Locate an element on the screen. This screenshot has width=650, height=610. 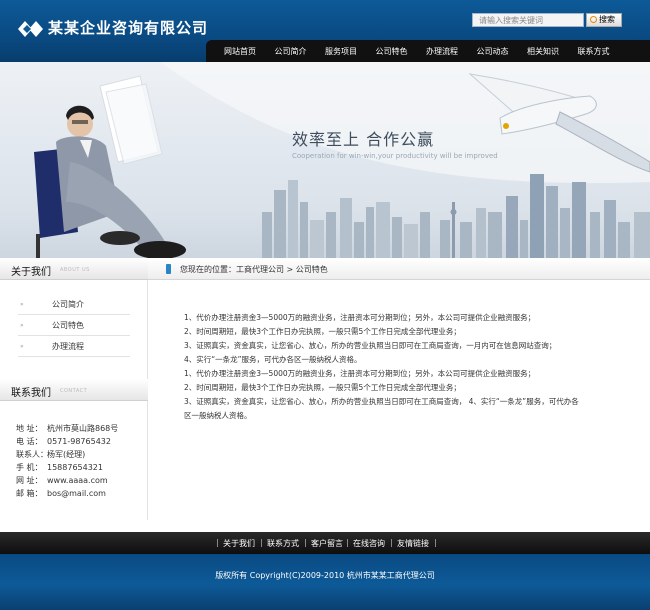
search-button: 搜索 is located at coordinates (604, 20).